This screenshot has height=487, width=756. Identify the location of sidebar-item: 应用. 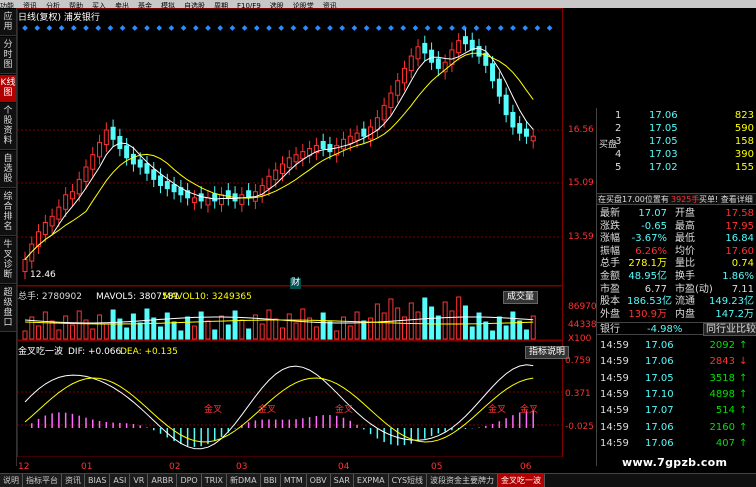
(8, 22).